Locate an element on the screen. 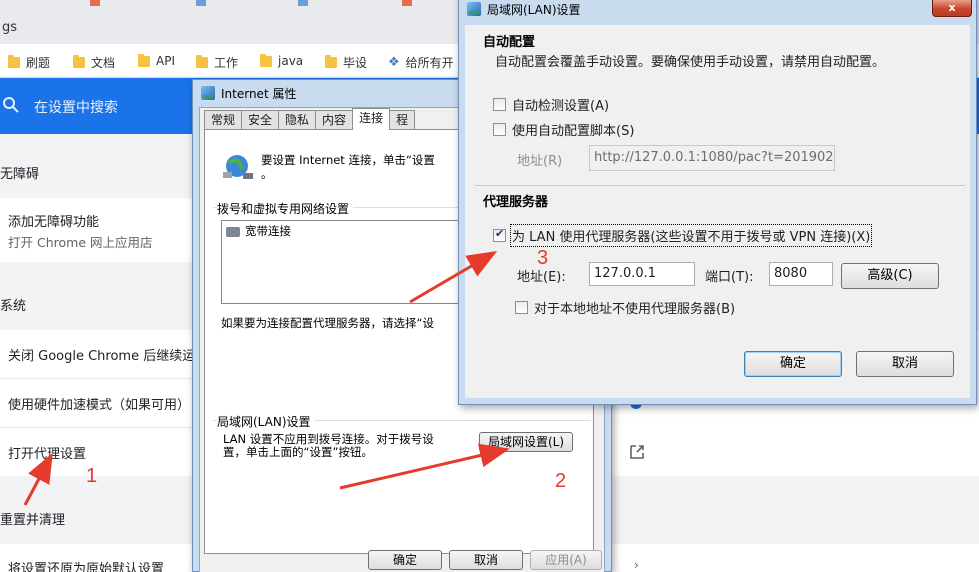 The height and width of the screenshot is (572, 979). tab-privacy: 隐私 is located at coordinates (297, 120).